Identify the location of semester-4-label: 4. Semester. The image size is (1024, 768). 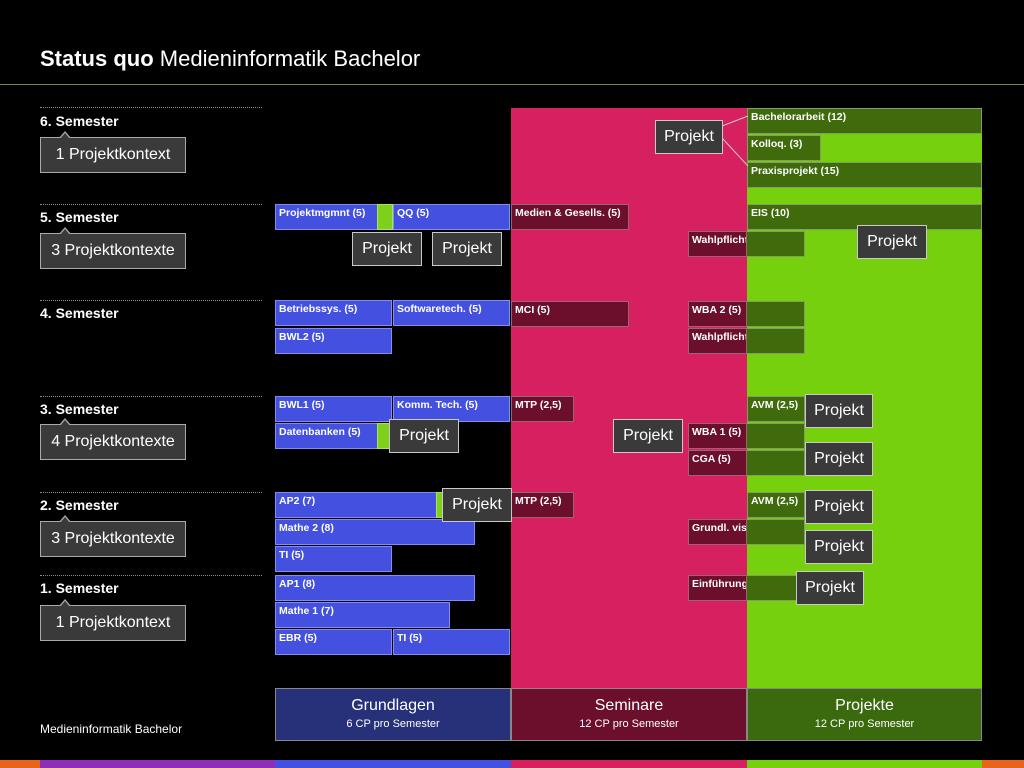
(79, 313).